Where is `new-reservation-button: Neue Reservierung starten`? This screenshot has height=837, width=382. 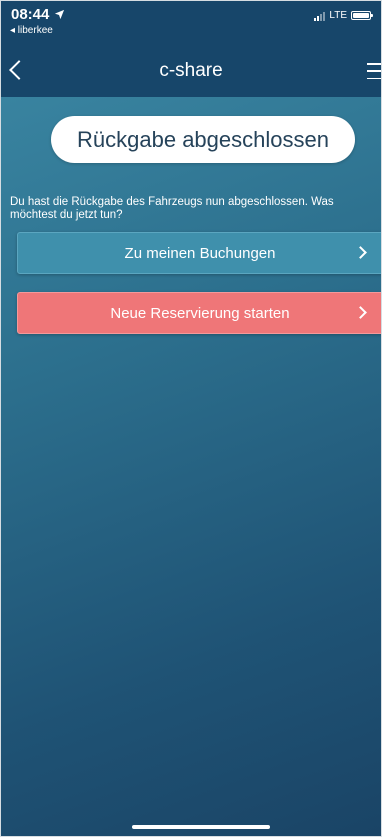 new-reservation-button: Neue Reservierung starten is located at coordinates (199, 313).